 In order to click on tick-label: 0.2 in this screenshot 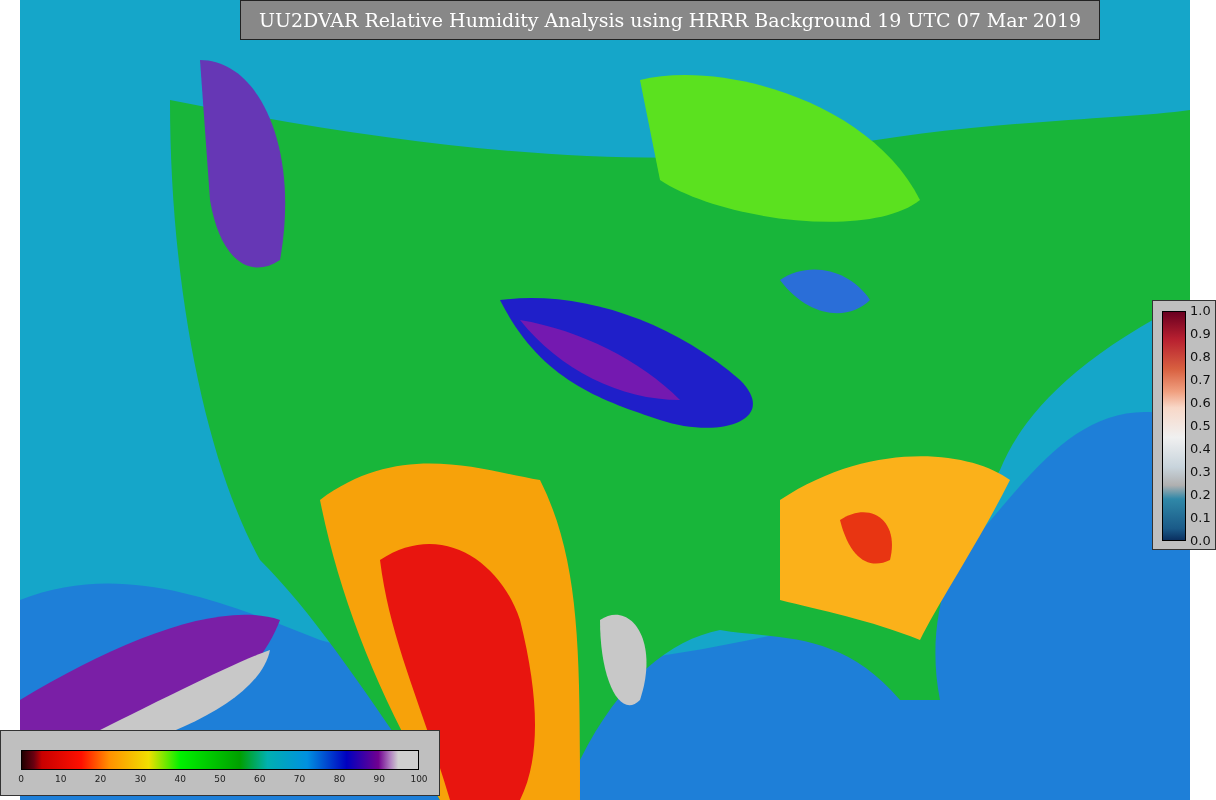, I will do `click(1200, 495)`.